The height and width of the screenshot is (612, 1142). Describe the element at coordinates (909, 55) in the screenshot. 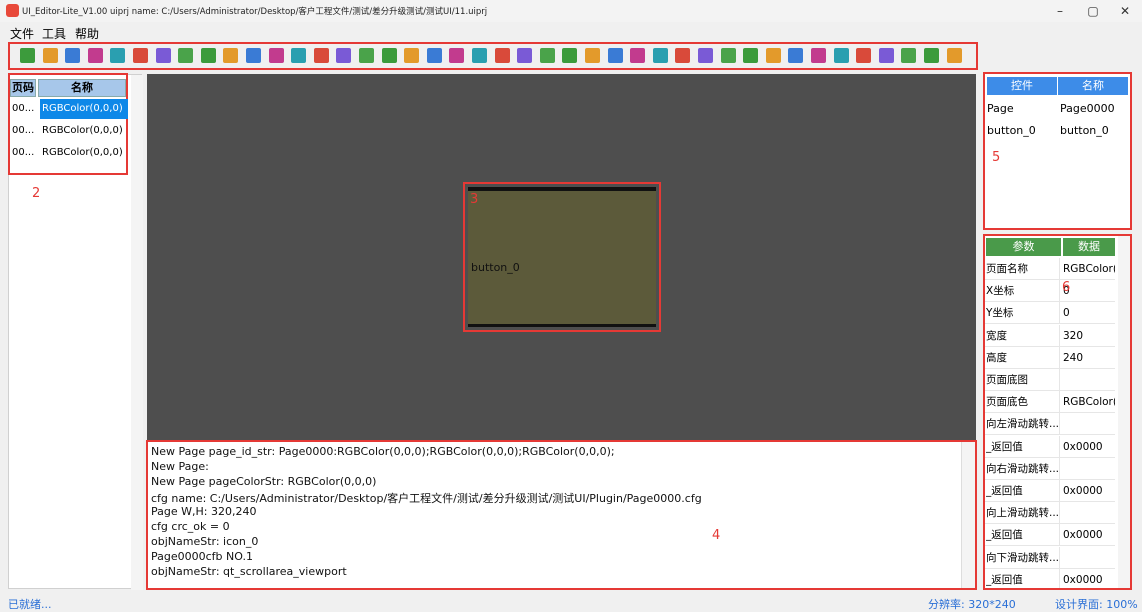

I see `redo-icon` at that location.